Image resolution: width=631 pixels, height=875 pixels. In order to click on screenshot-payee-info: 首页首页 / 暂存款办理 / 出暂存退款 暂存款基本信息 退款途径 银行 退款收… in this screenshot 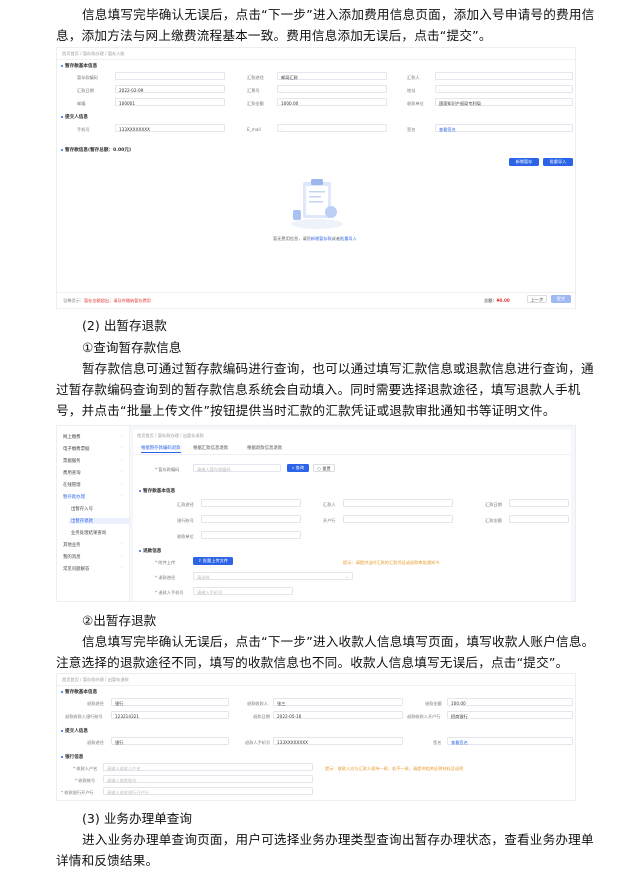, I will do `click(316, 737)`.